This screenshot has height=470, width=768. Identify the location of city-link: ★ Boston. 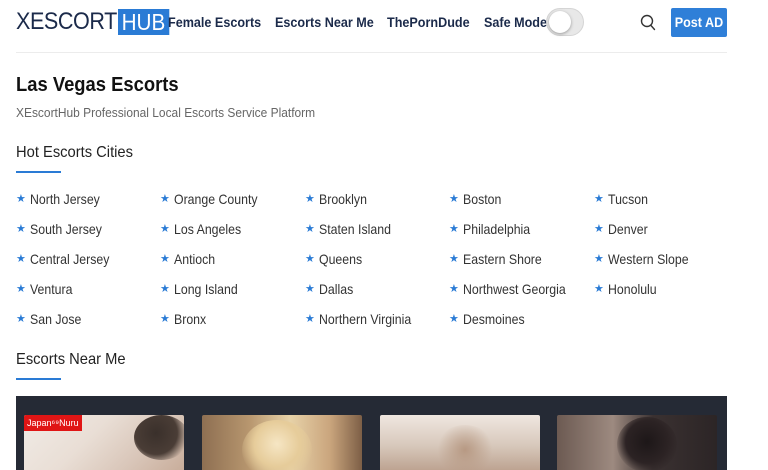
(477, 199).